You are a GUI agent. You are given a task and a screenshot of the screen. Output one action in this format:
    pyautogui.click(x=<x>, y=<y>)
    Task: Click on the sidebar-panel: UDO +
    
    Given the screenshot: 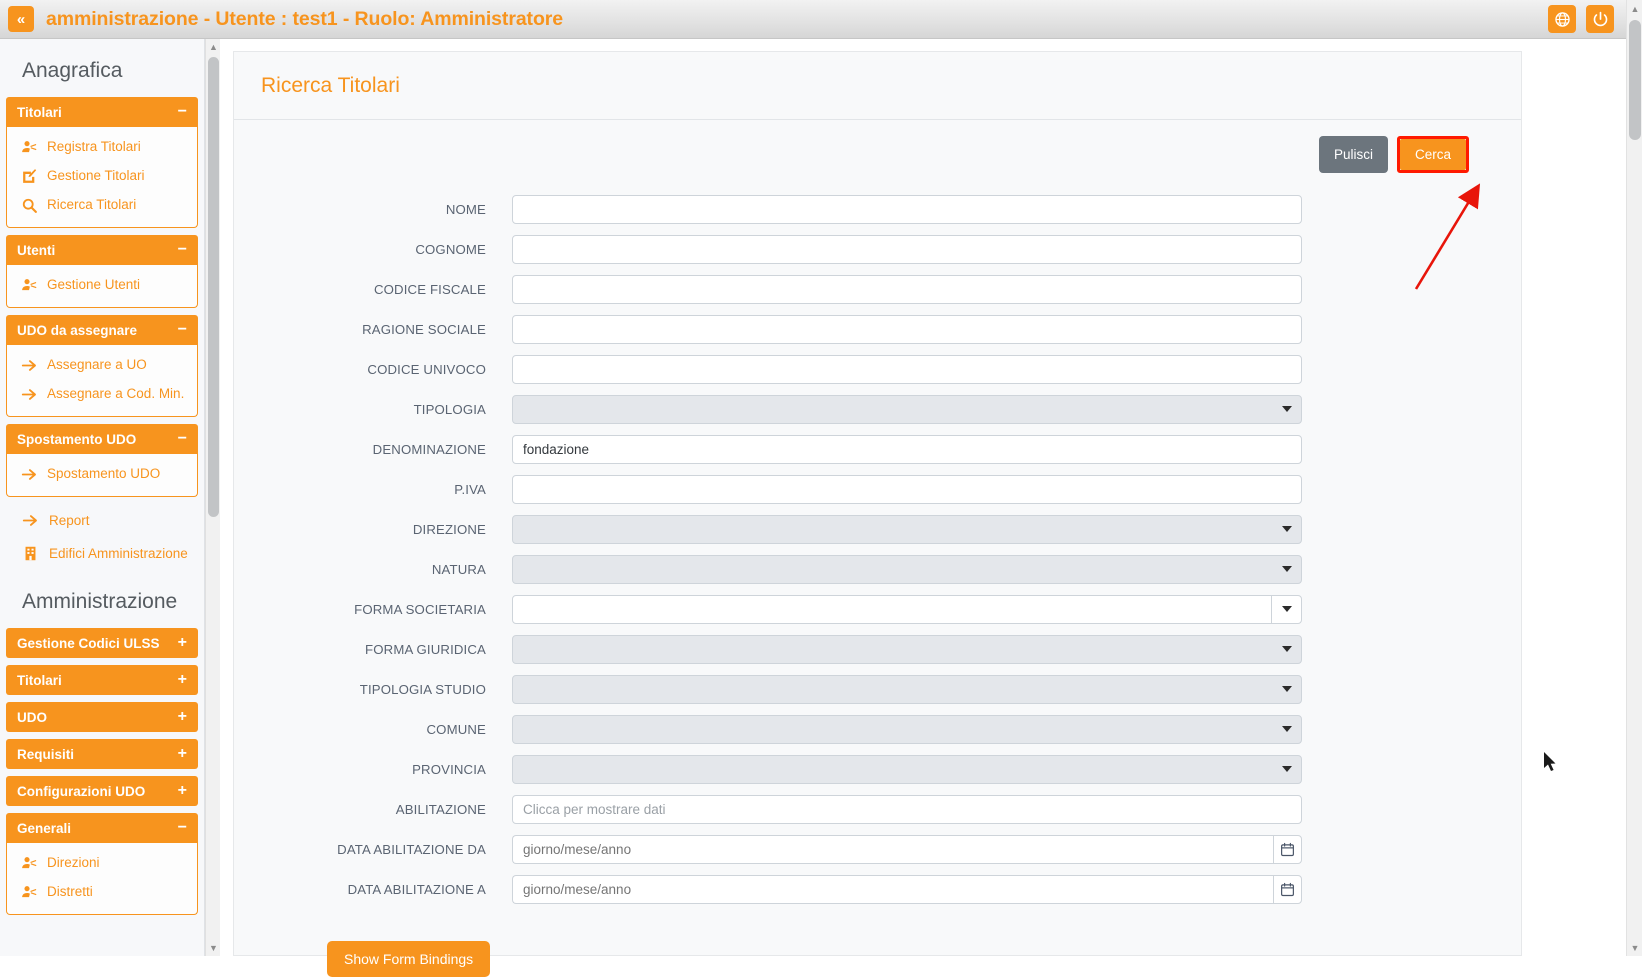 What is the action you would take?
    pyautogui.click(x=102, y=717)
    